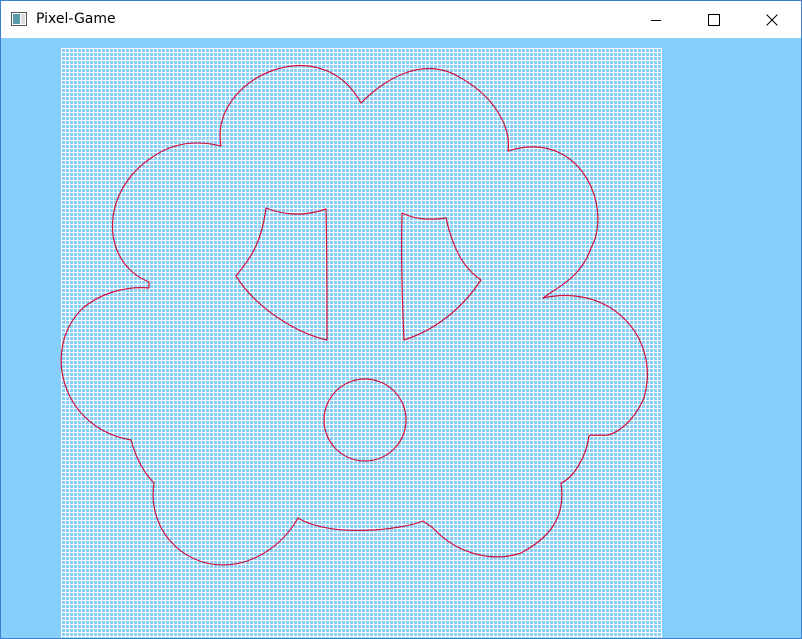  I want to click on minimize-icon, so click(656, 20).